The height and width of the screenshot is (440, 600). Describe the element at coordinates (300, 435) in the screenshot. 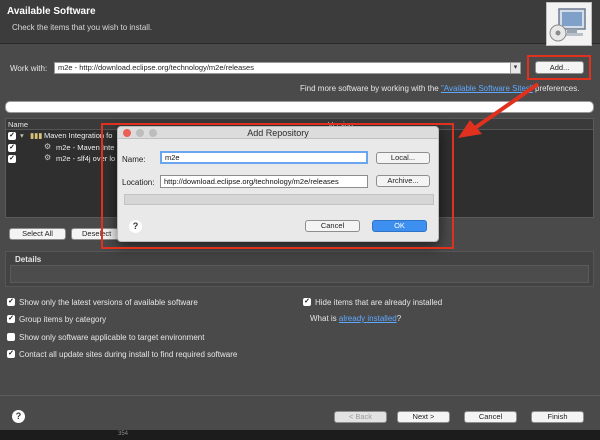

I see `background-strip: 354` at that location.